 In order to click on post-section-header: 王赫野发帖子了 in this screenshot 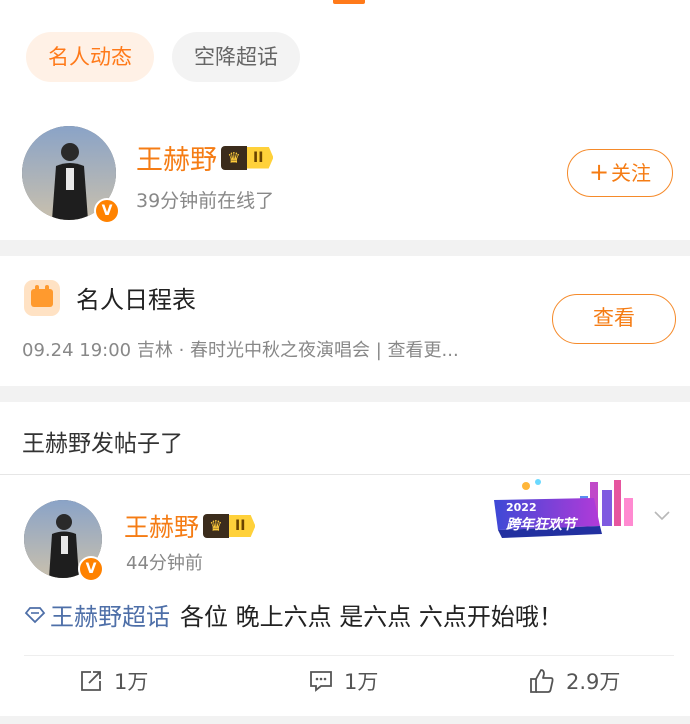, I will do `click(102, 444)`.